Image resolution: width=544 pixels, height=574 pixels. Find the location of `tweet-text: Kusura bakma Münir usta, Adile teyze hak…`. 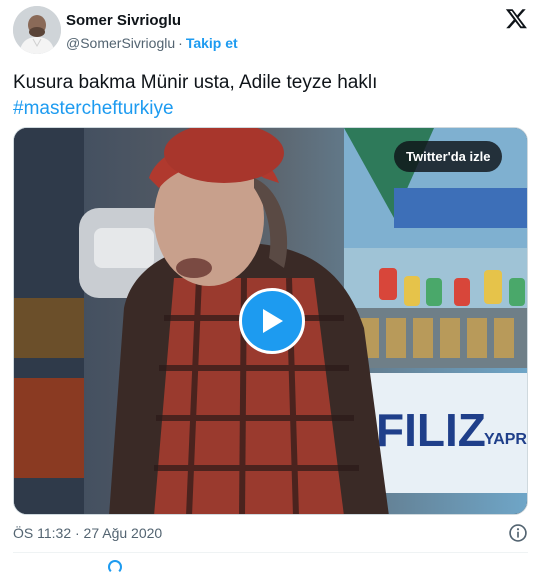

tweet-text: Kusura bakma Münir usta, Adile teyze hak… is located at coordinates (273, 96).